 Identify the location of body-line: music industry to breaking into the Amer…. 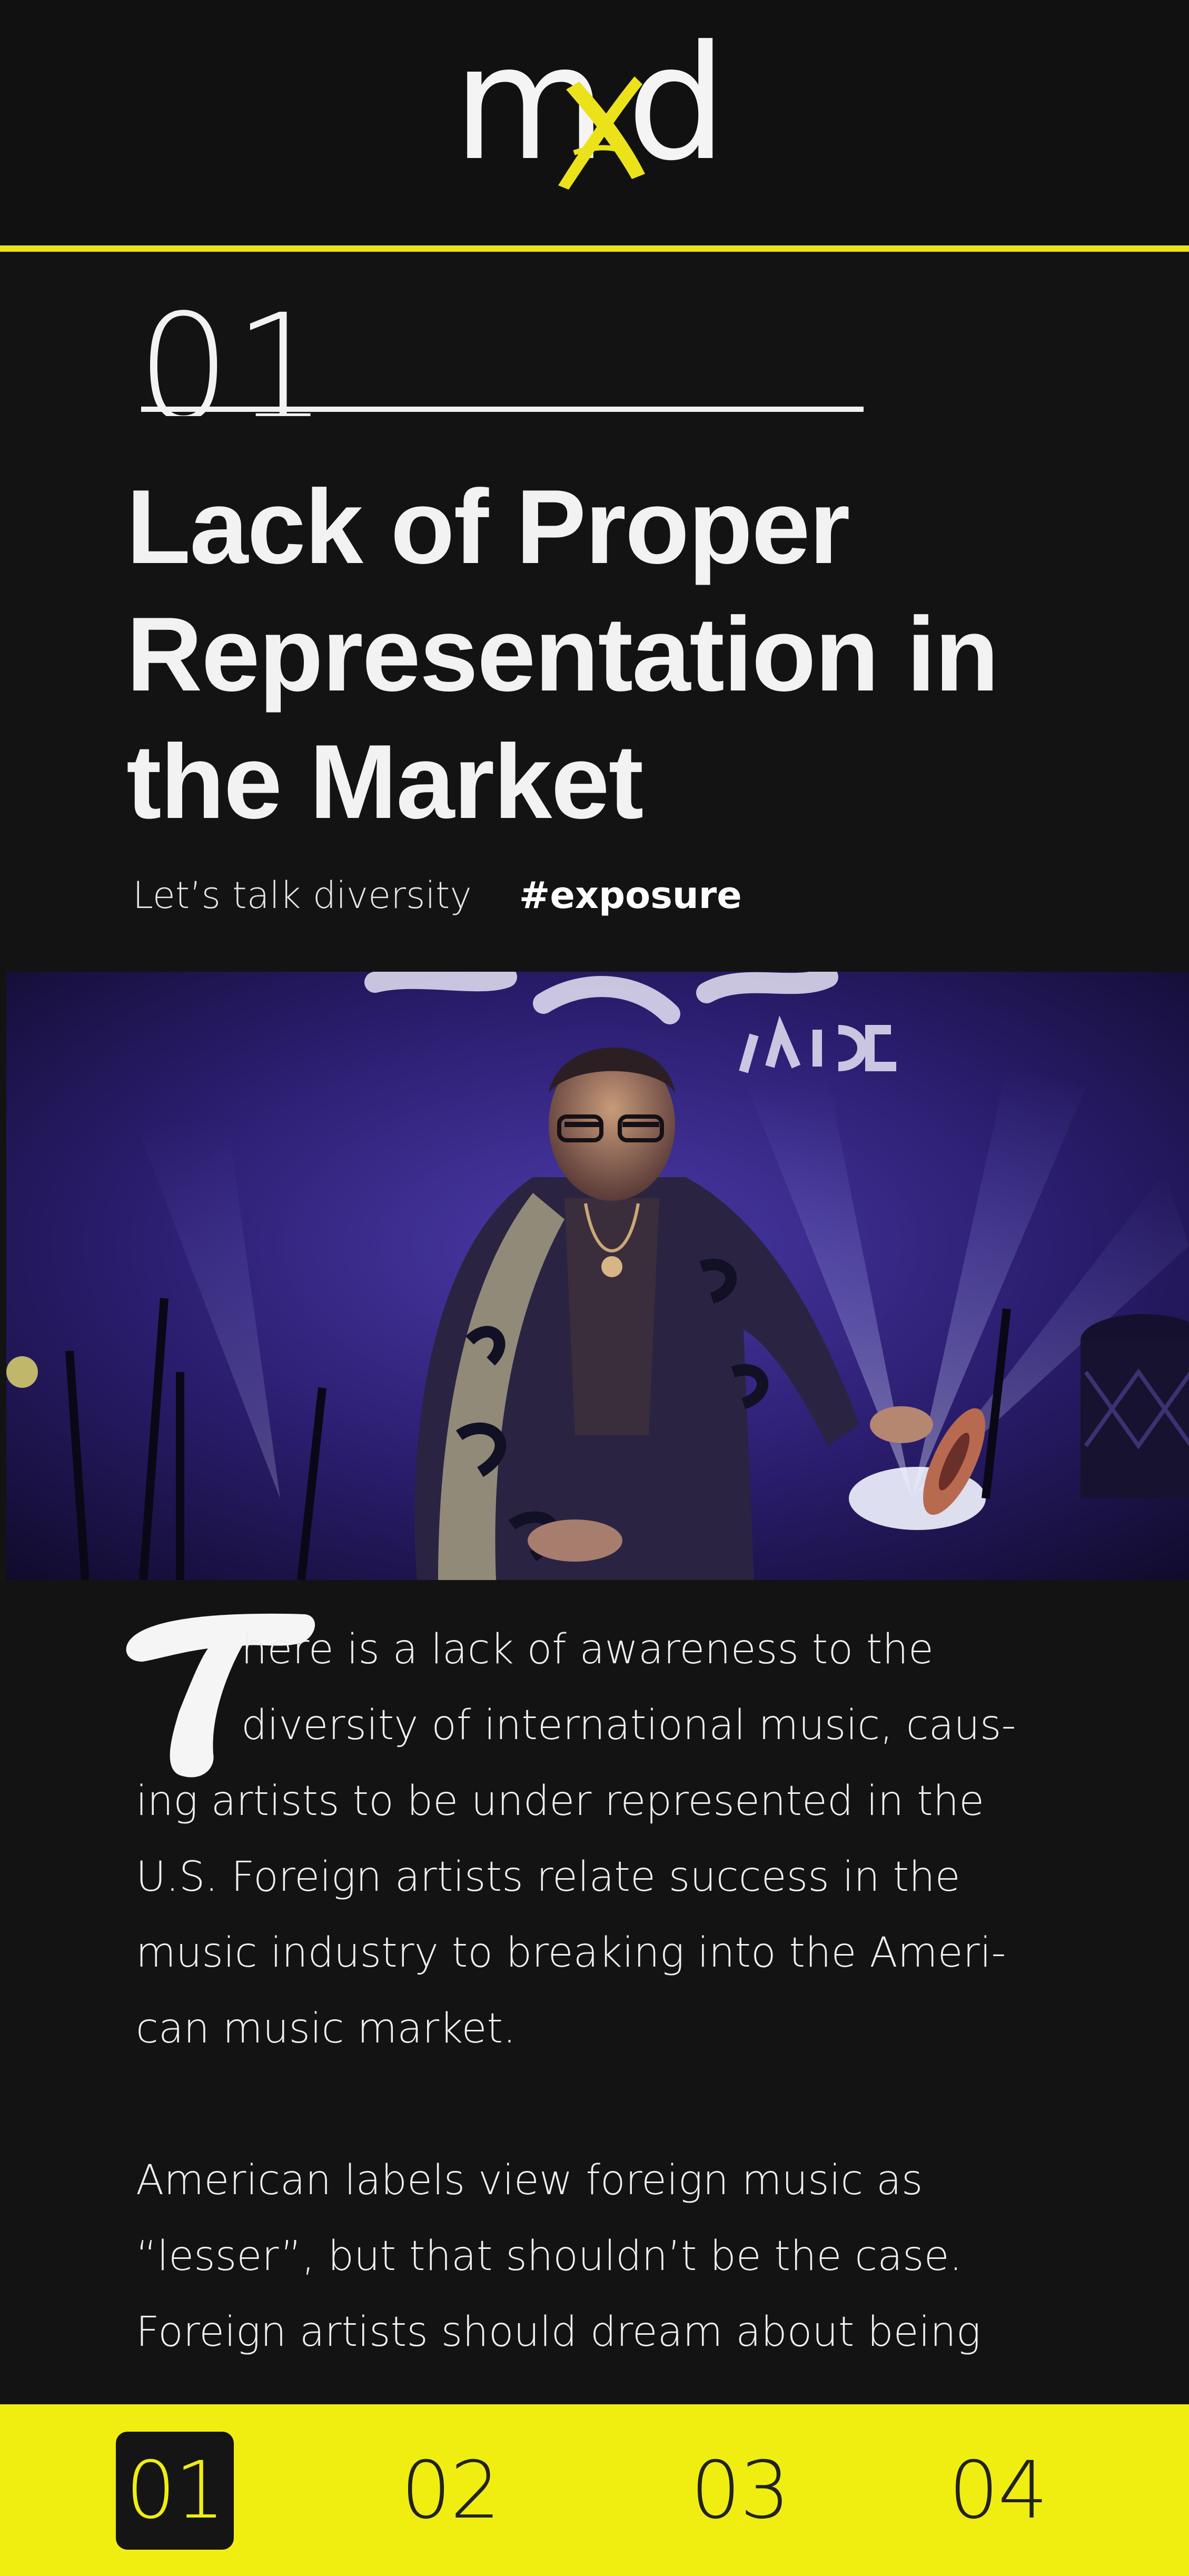
(571, 1953).